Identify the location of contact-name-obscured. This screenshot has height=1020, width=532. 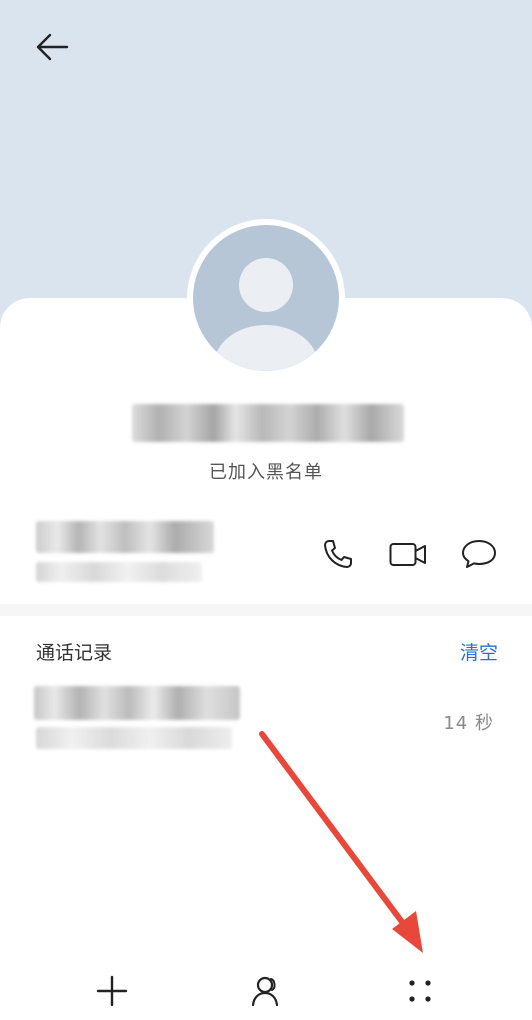
(268, 423).